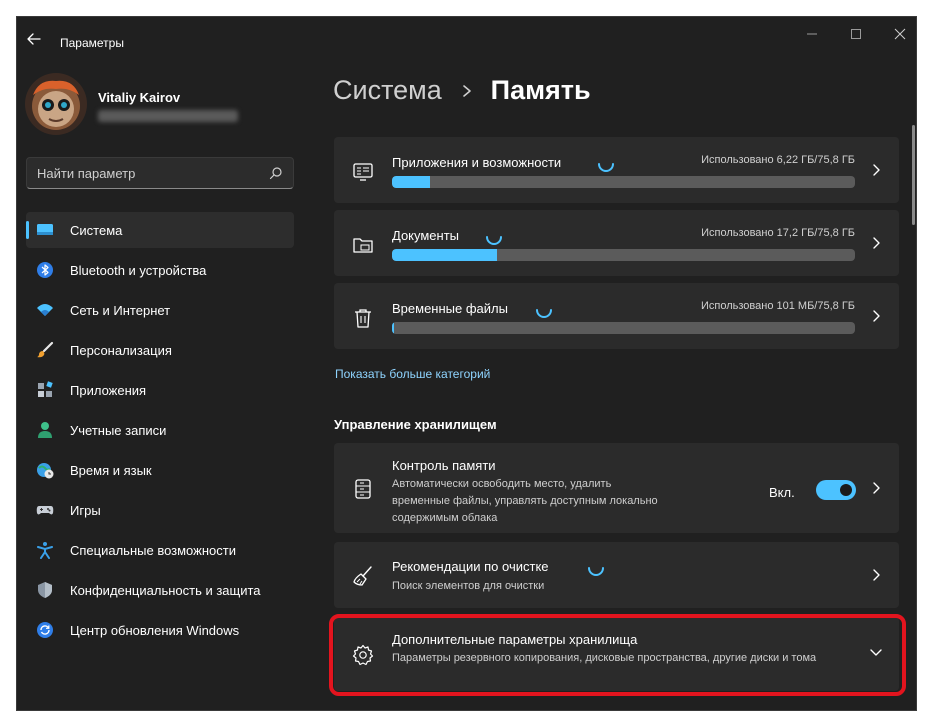 The width and height of the screenshot is (933, 727). I want to click on system-icon, so click(45, 229).